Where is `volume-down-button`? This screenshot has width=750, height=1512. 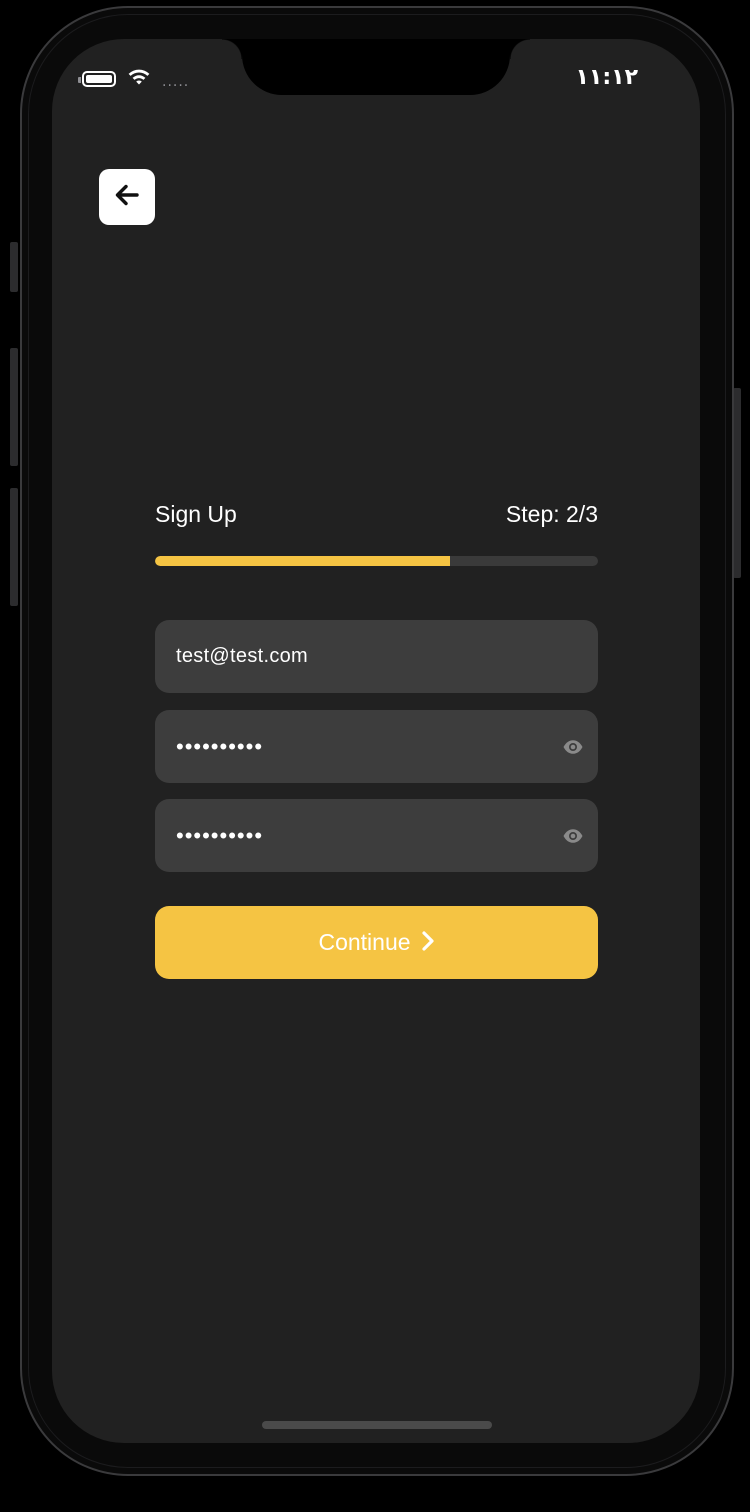
volume-down-button is located at coordinates (14, 547).